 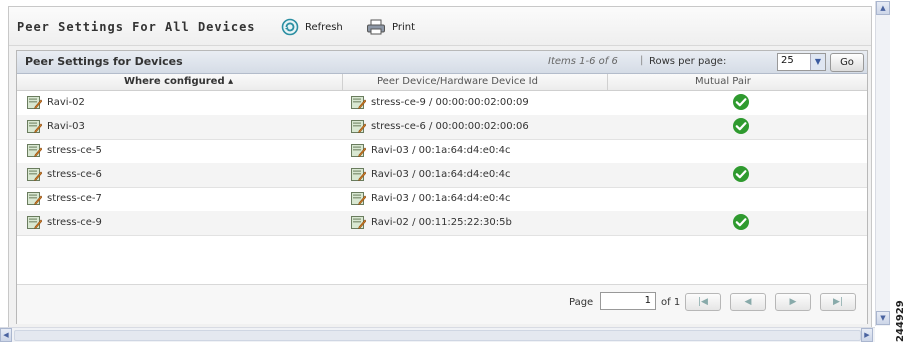 I want to click on last-page-button: ▶|, so click(x=838, y=302).